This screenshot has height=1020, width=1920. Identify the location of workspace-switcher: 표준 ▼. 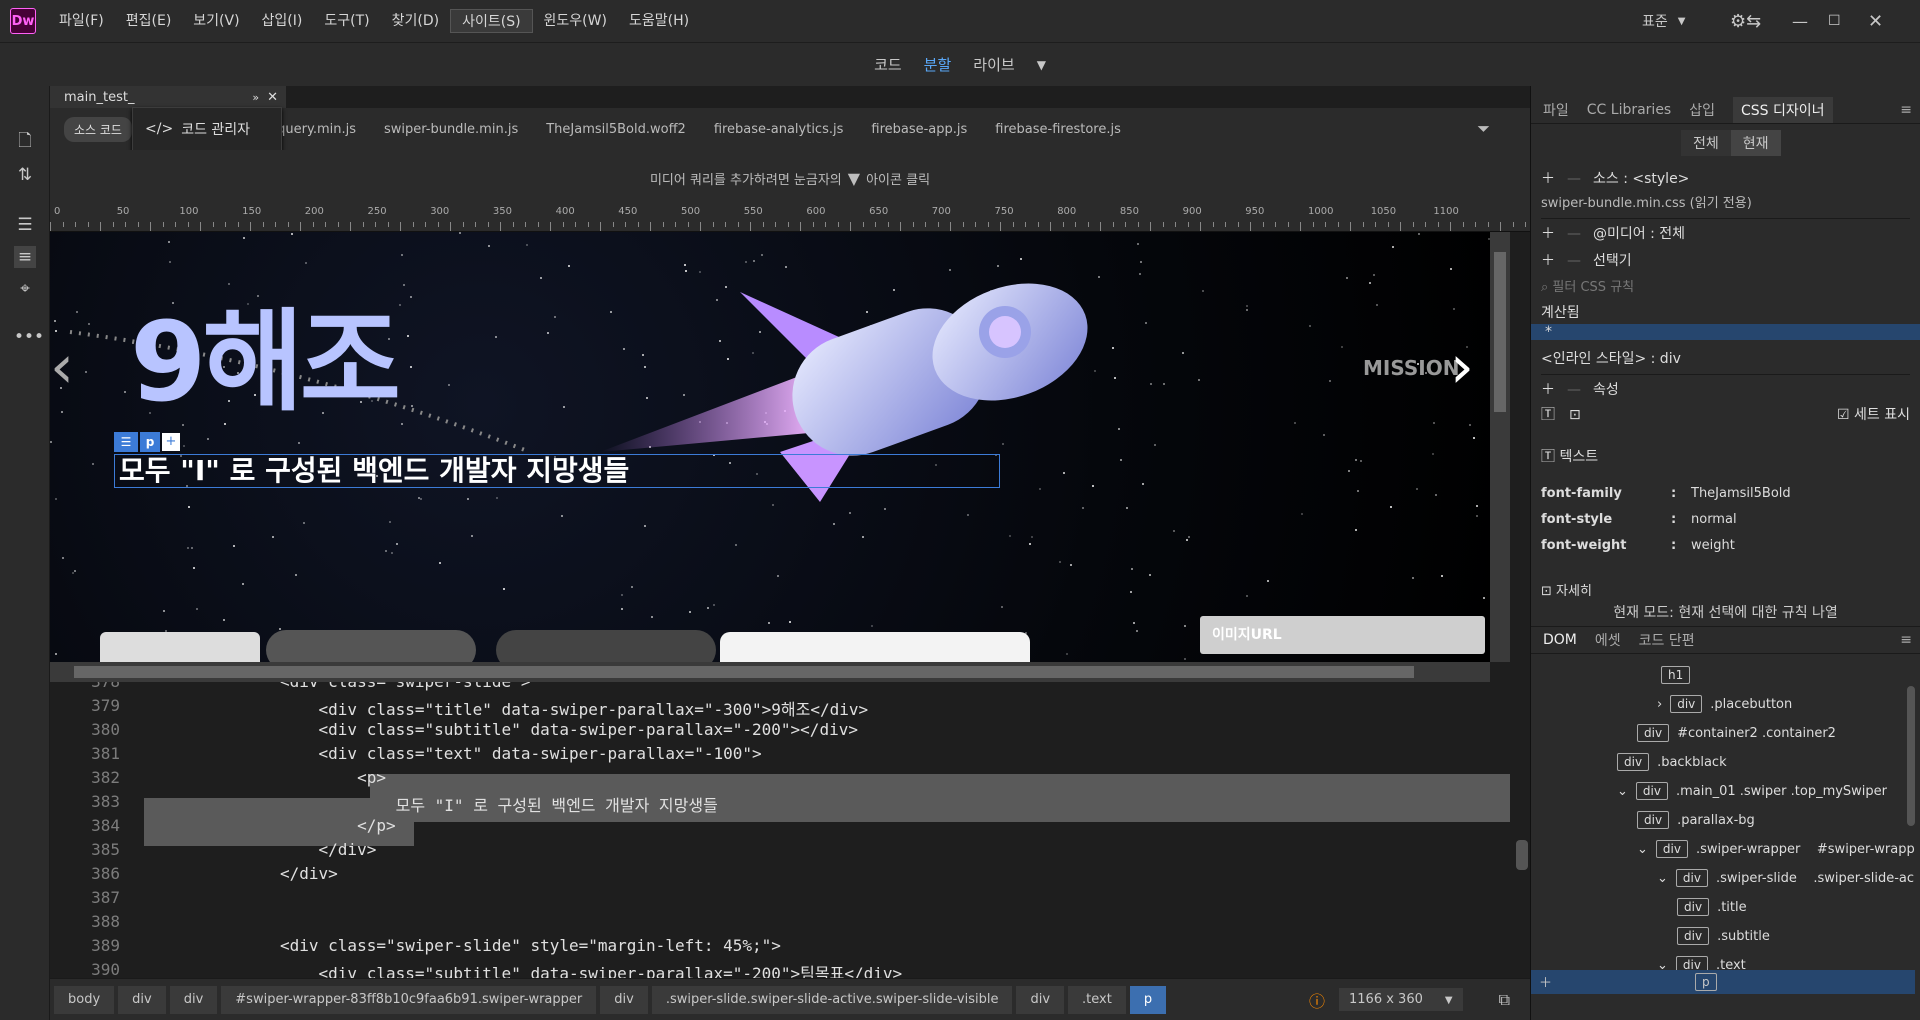
(1663, 21).